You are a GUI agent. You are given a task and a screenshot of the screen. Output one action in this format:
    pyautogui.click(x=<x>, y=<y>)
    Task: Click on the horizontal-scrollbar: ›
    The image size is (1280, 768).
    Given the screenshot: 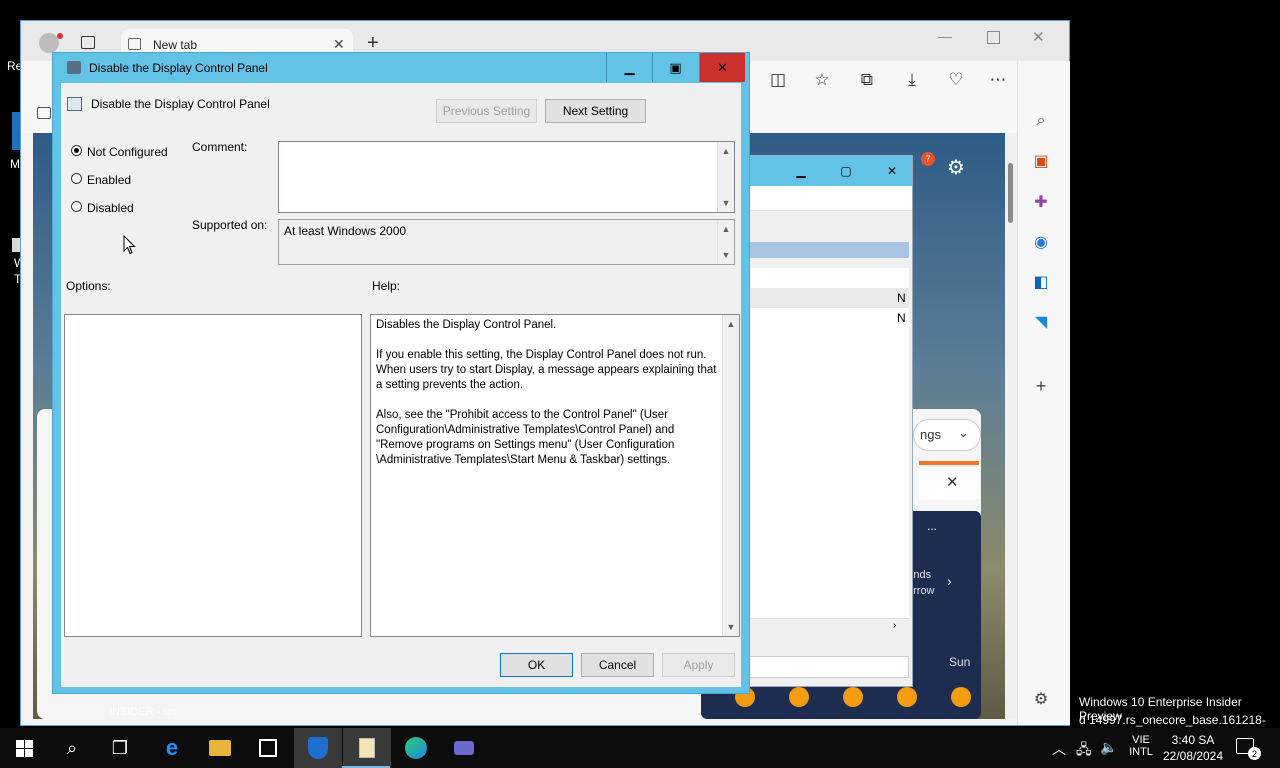 What is the action you would take?
    pyautogui.click(x=824, y=626)
    